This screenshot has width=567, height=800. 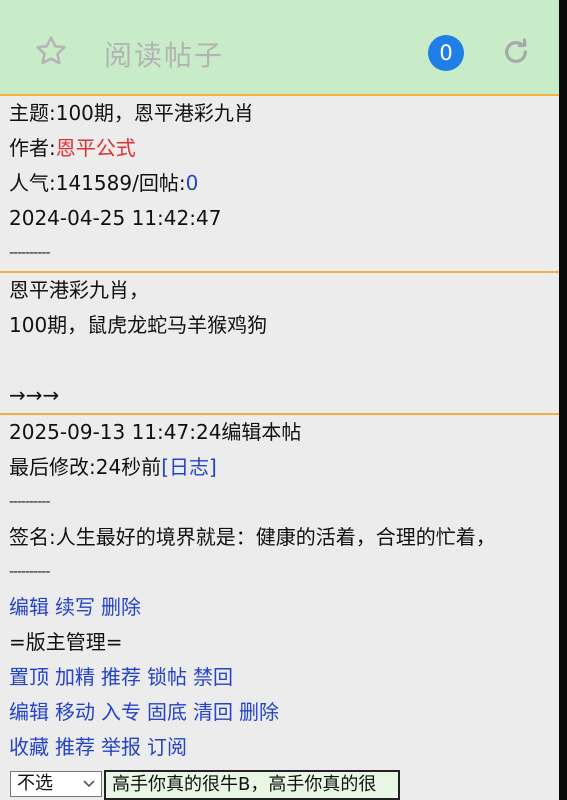 I want to click on move-link: 移动, so click(x=75, y=712).